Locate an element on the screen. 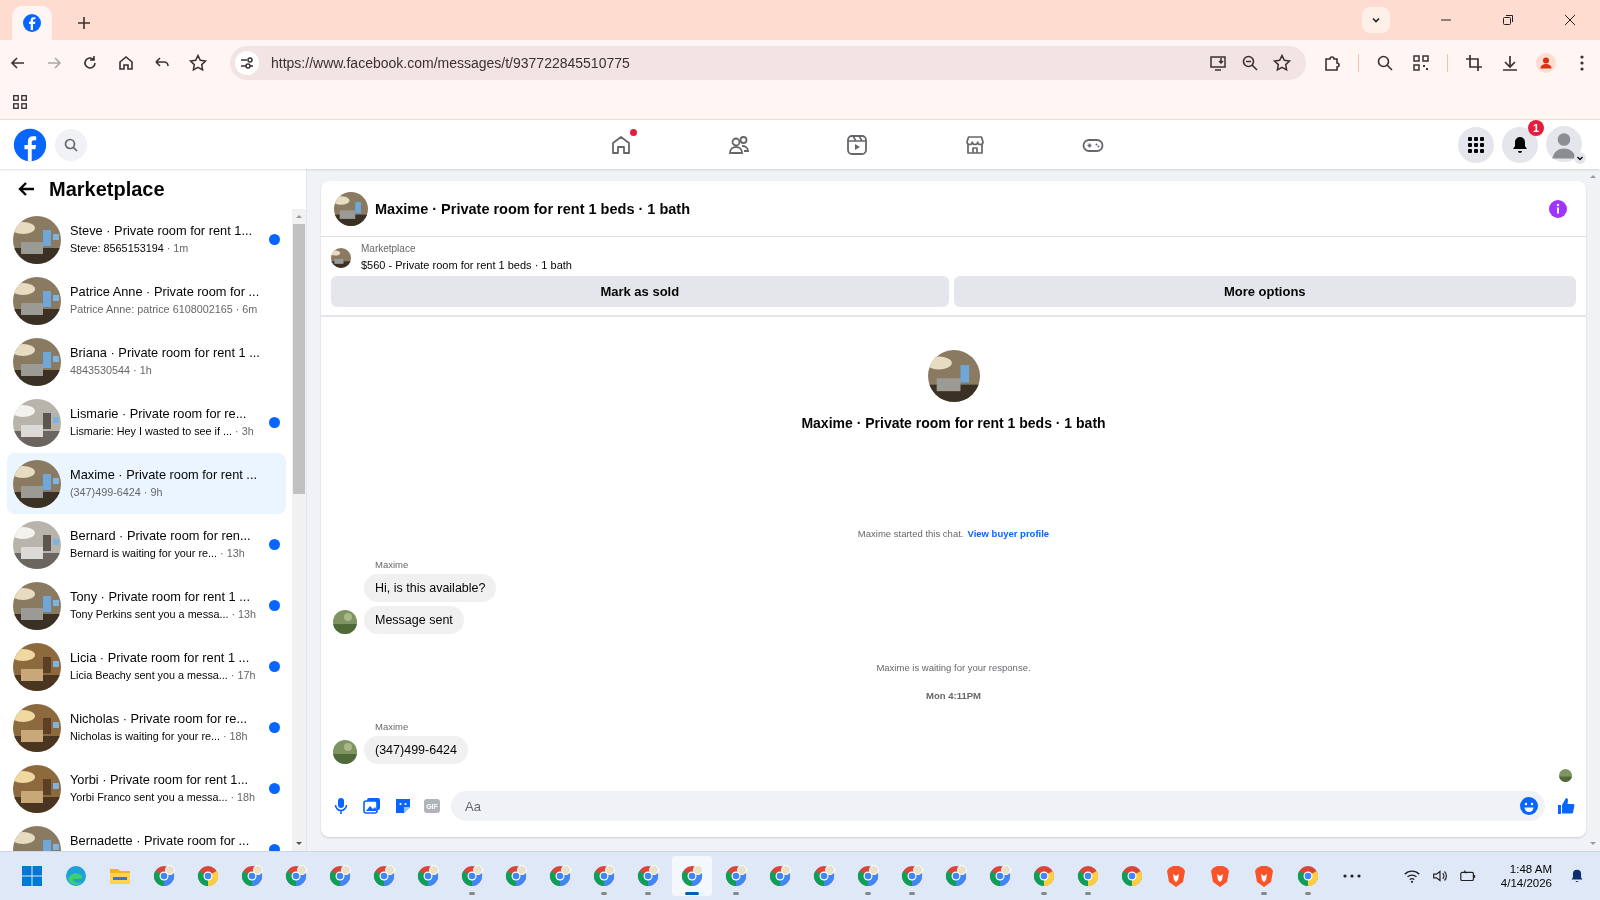 This screenshot has width=1600, height=900. taskbar-app is located at coordinates (692, 876).